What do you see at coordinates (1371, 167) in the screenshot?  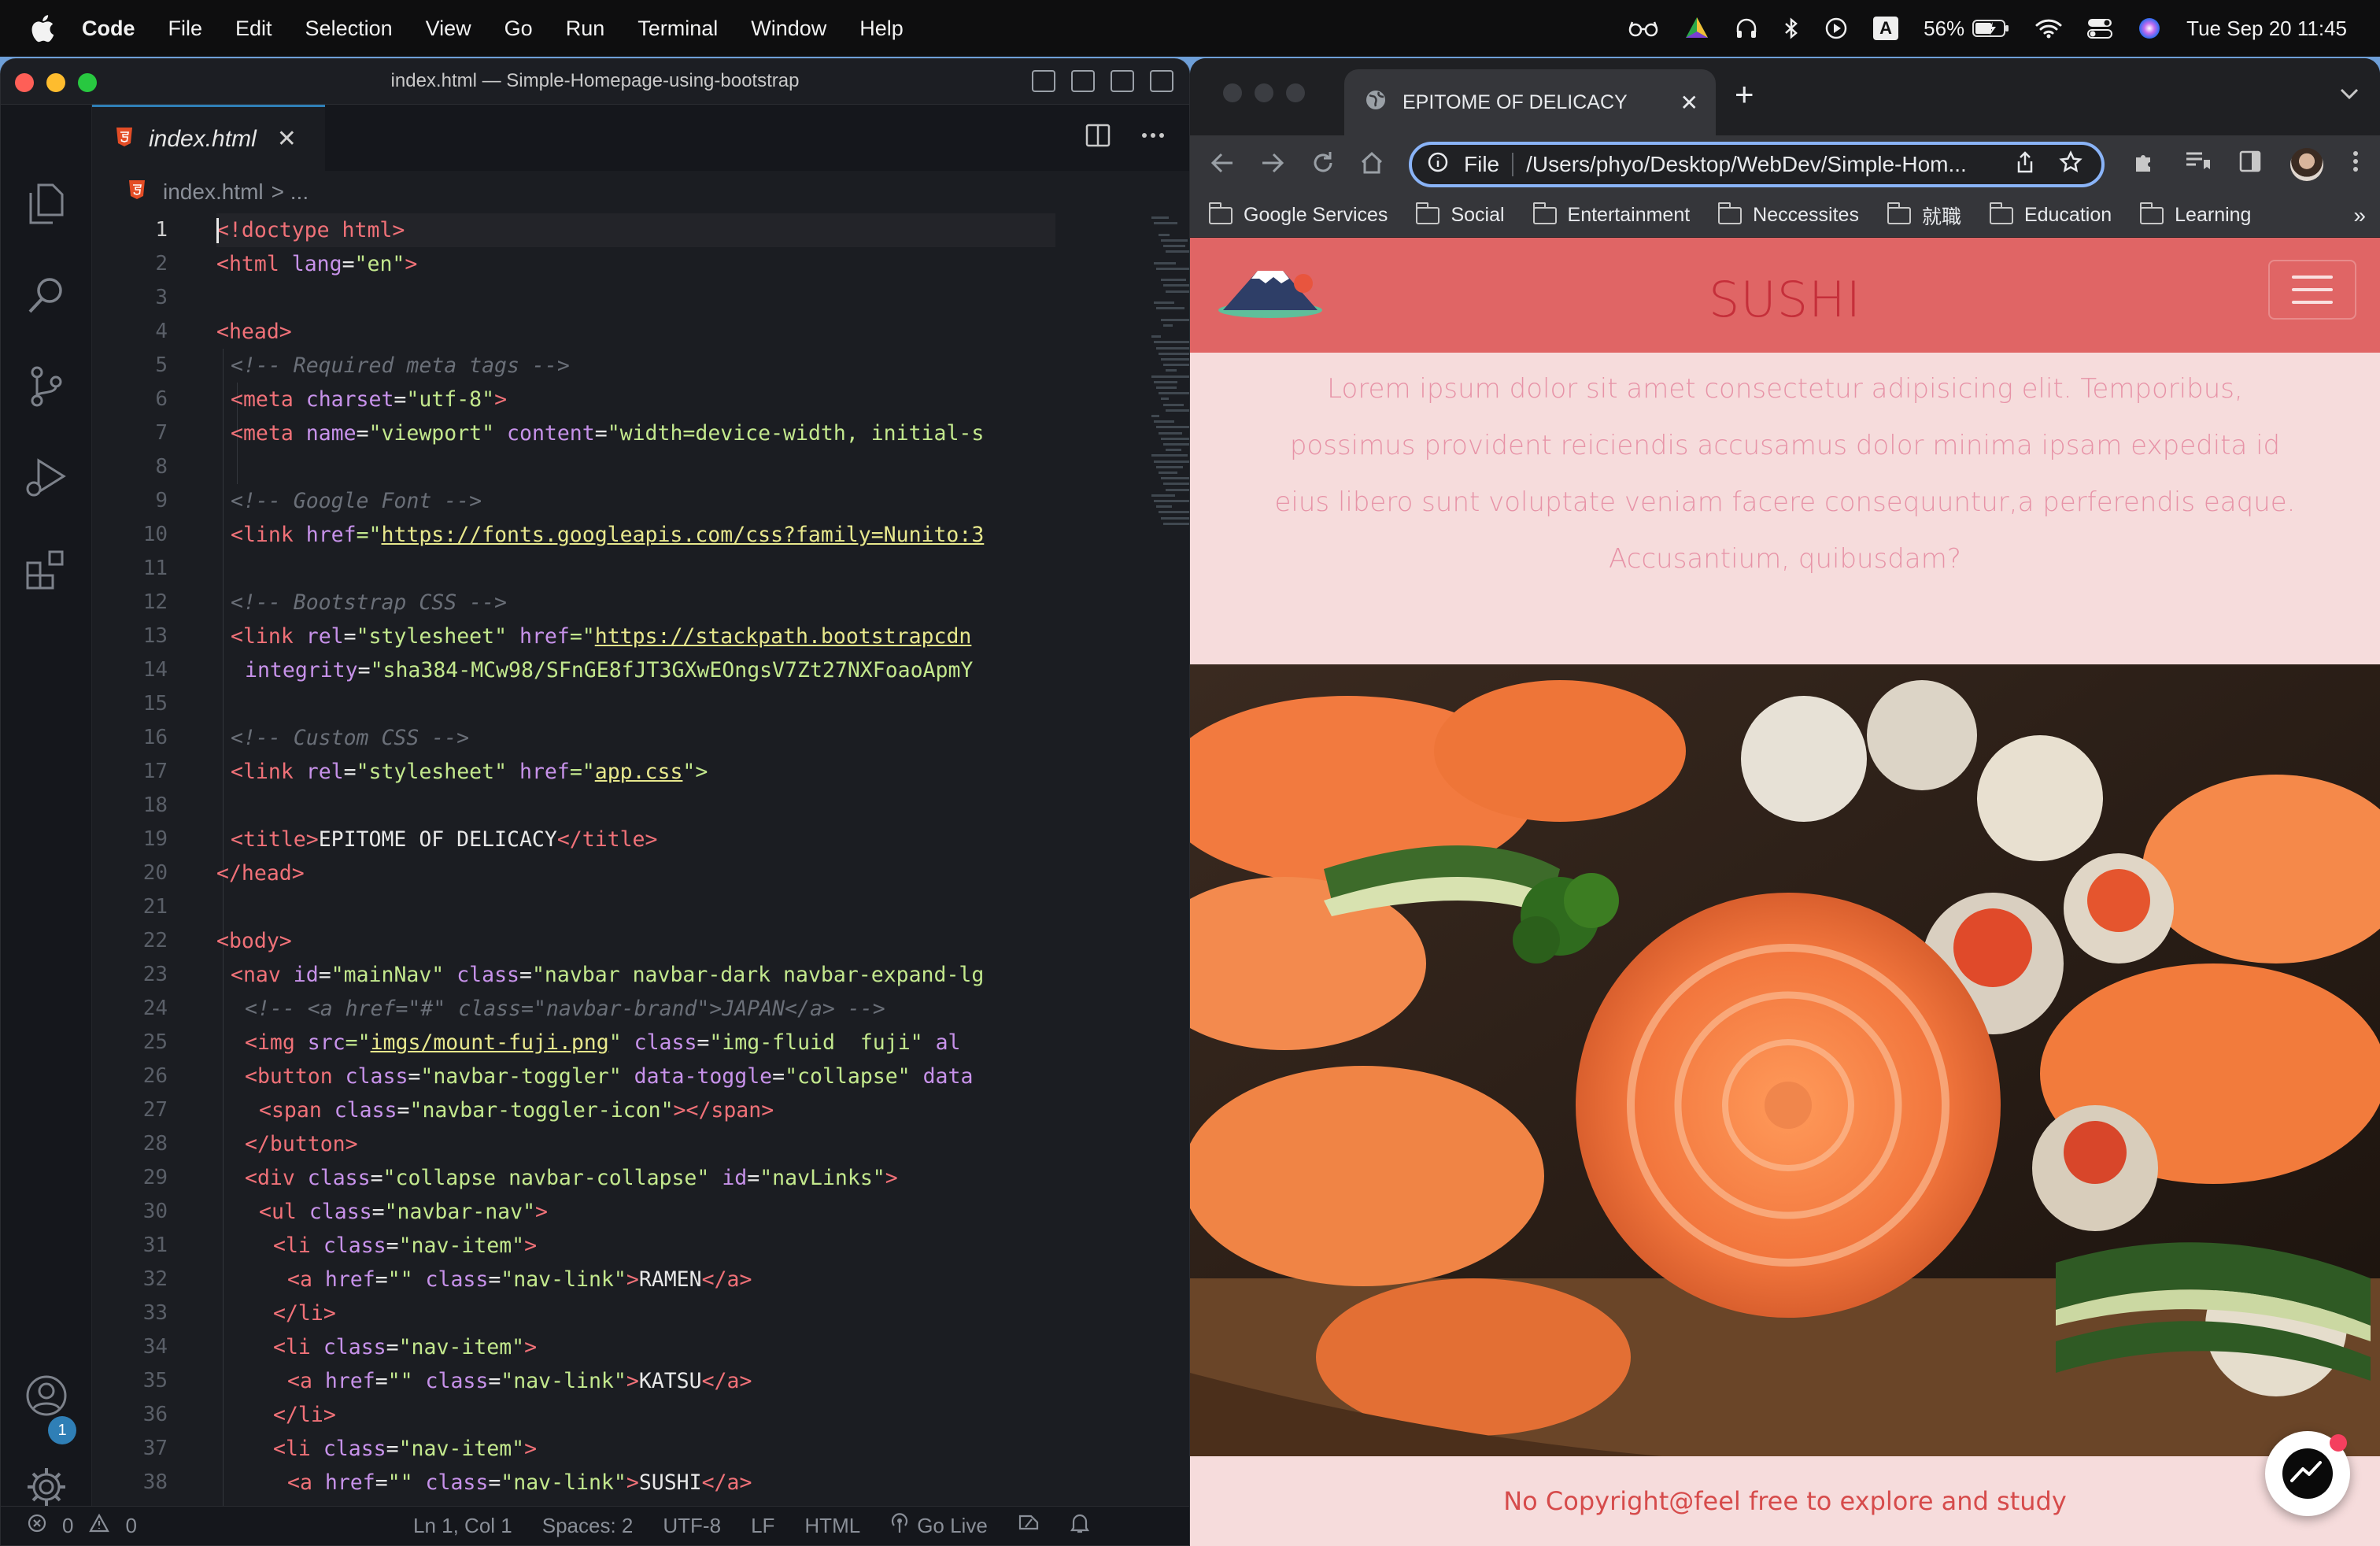 I see `home-icon` at bounding box center [1371, 167].